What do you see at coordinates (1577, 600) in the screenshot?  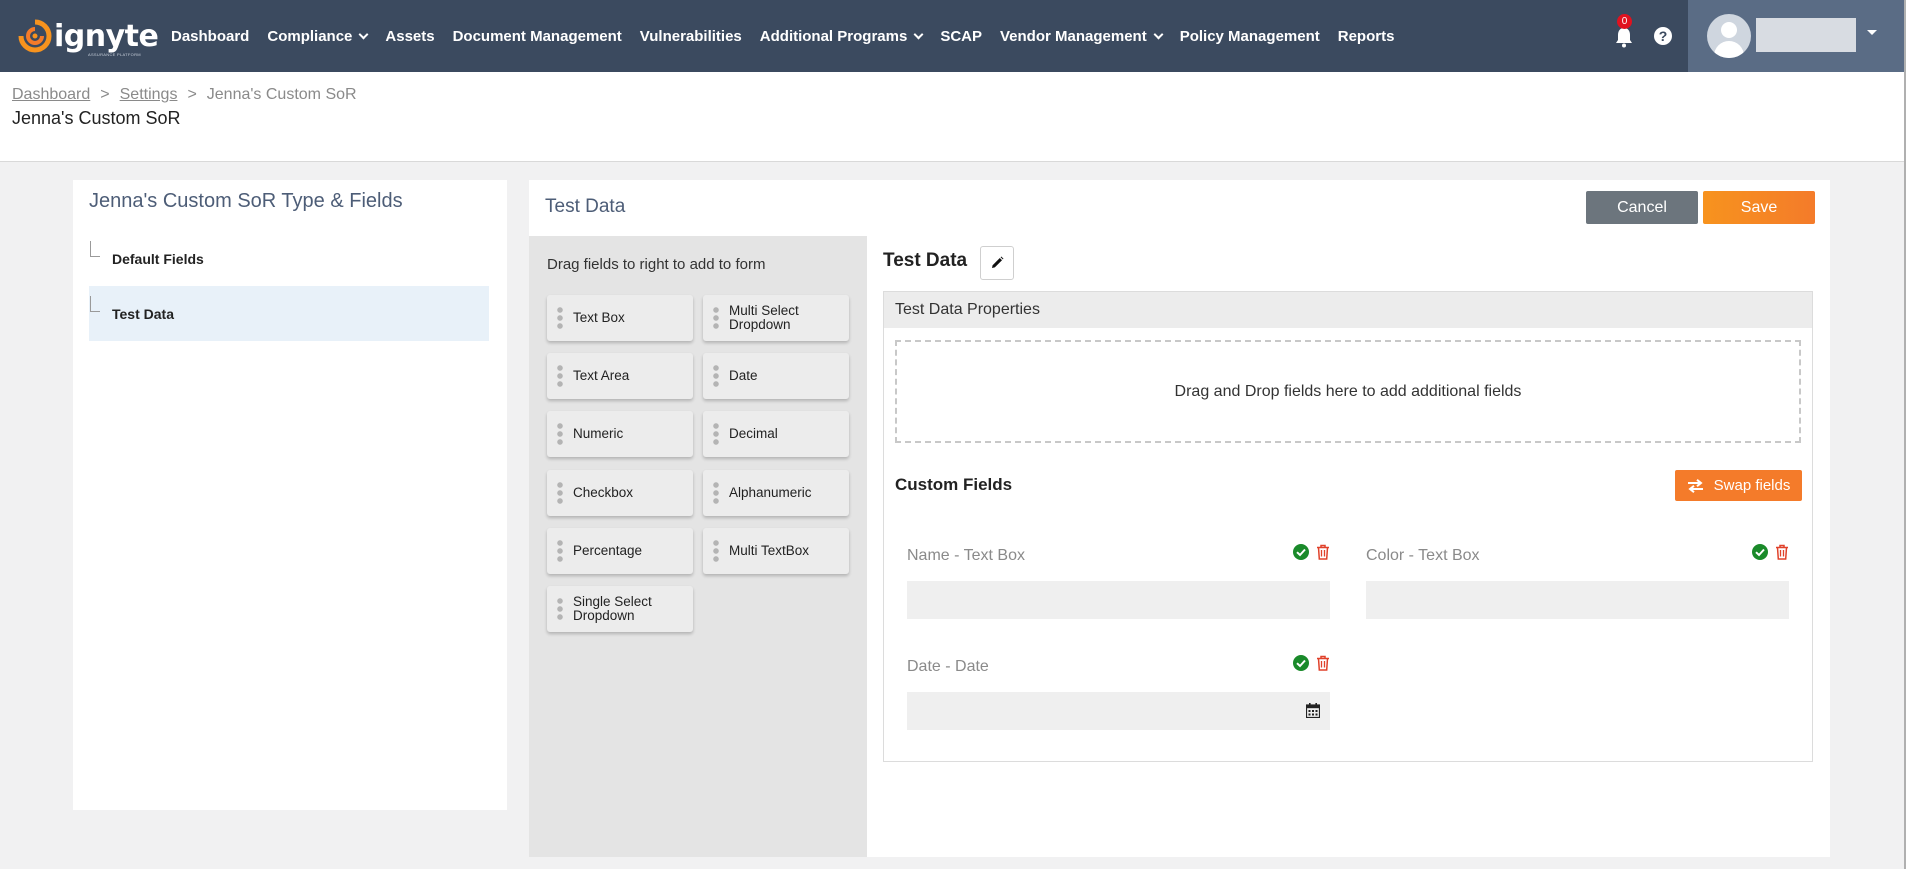 I see `color-text-input` at bounding box center [1577, 600].